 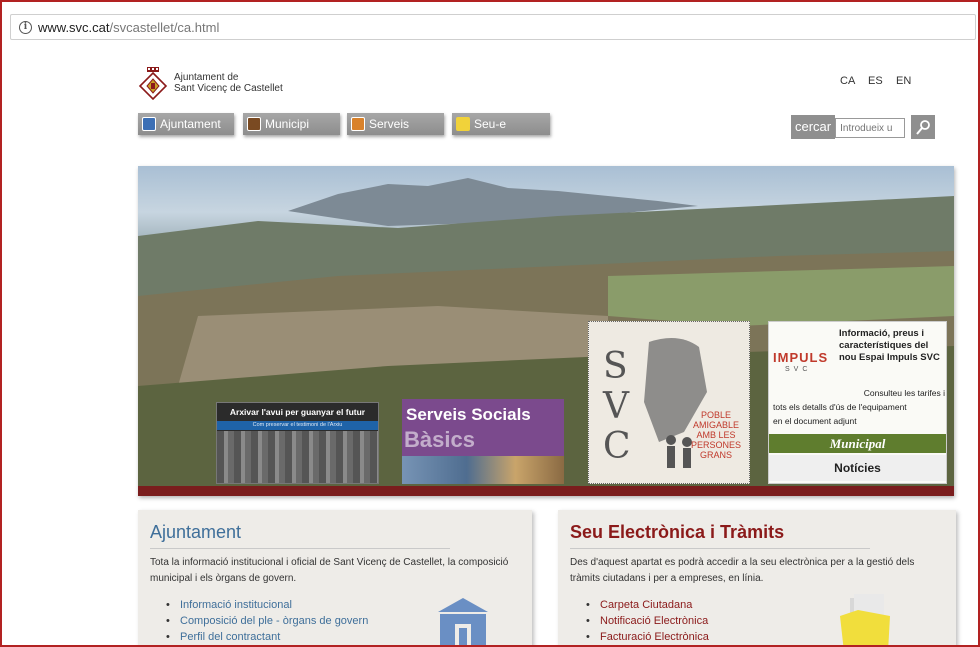 What do you see at coordinates (153, 83) in the screenshot?
I see `coat-of-arms-icon` at bounding box center [153, 83].